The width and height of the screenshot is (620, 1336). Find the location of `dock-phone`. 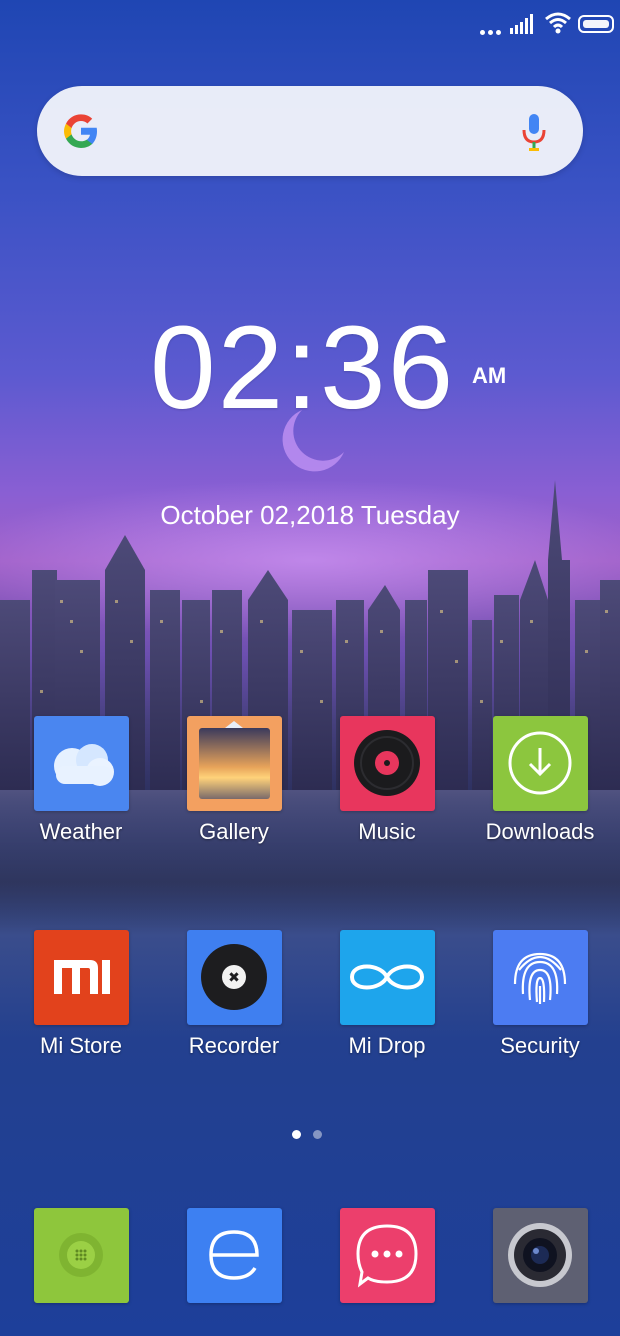

dock-phone is located at coordinates (81, 1255).